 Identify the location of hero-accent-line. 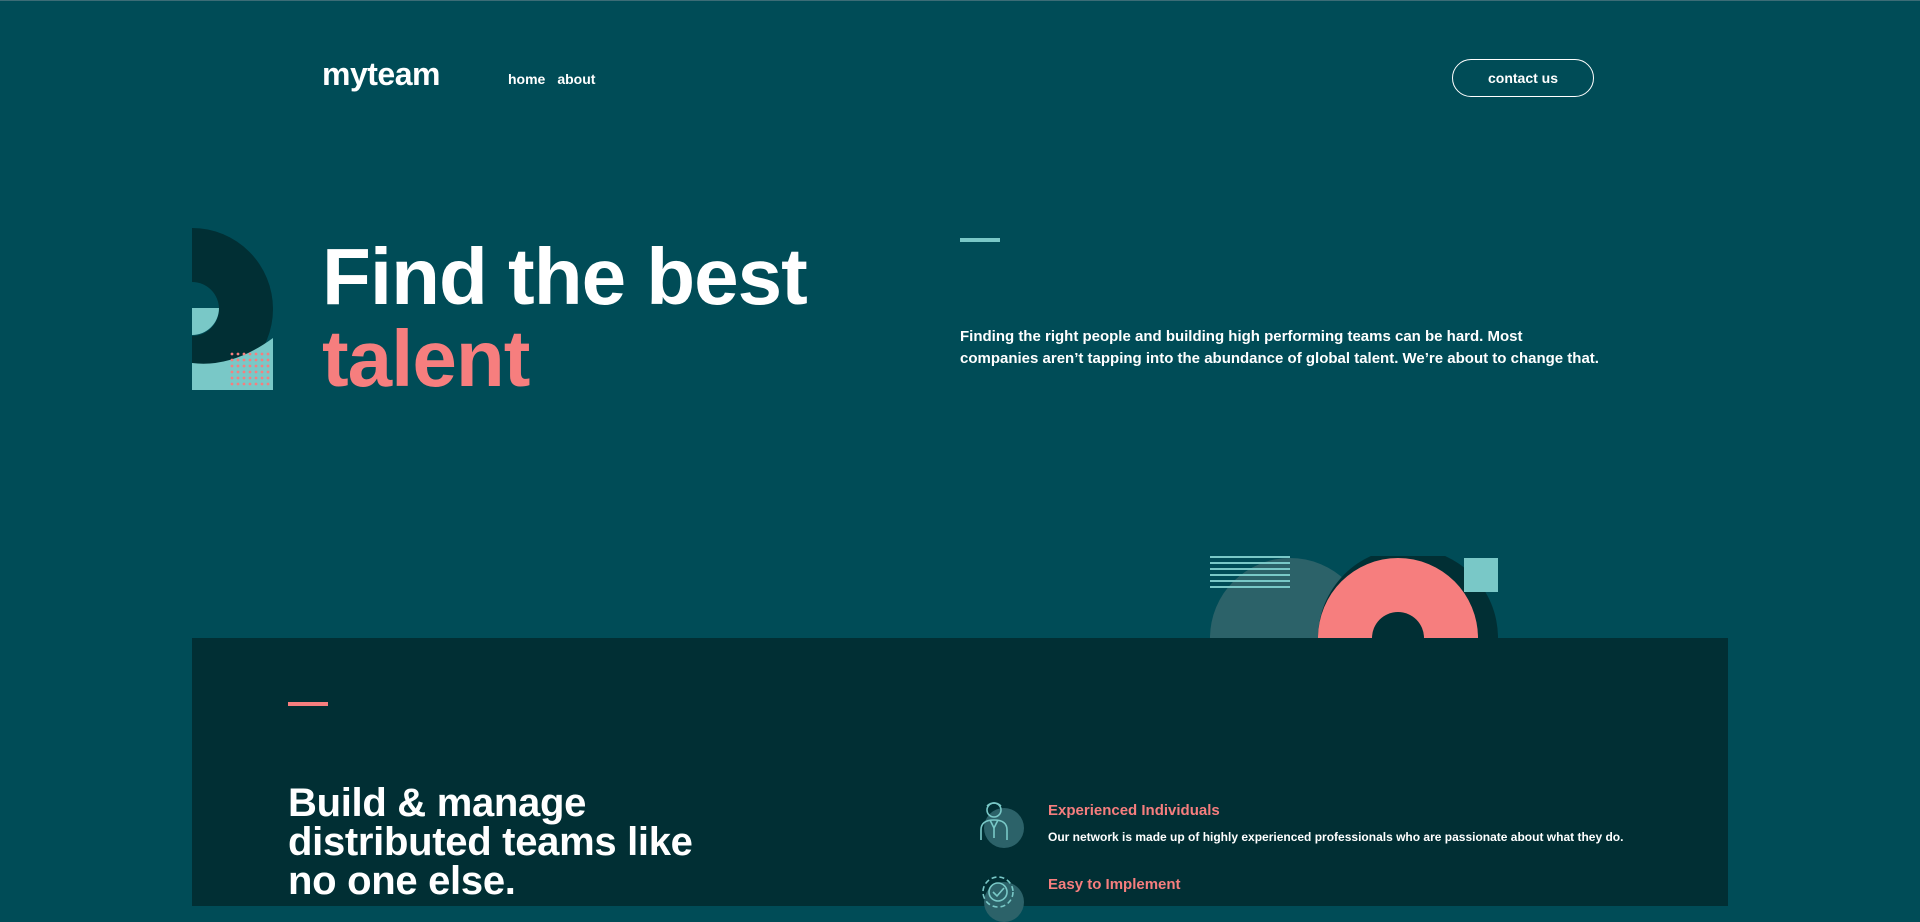
(980, 240).